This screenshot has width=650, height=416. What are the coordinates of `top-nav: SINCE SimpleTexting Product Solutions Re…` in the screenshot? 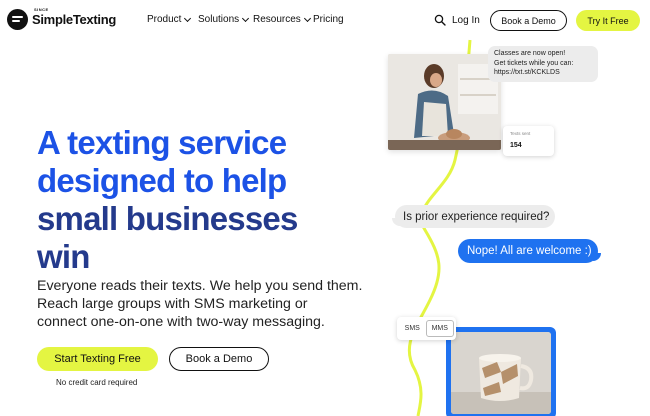 It's located at (325, 20).